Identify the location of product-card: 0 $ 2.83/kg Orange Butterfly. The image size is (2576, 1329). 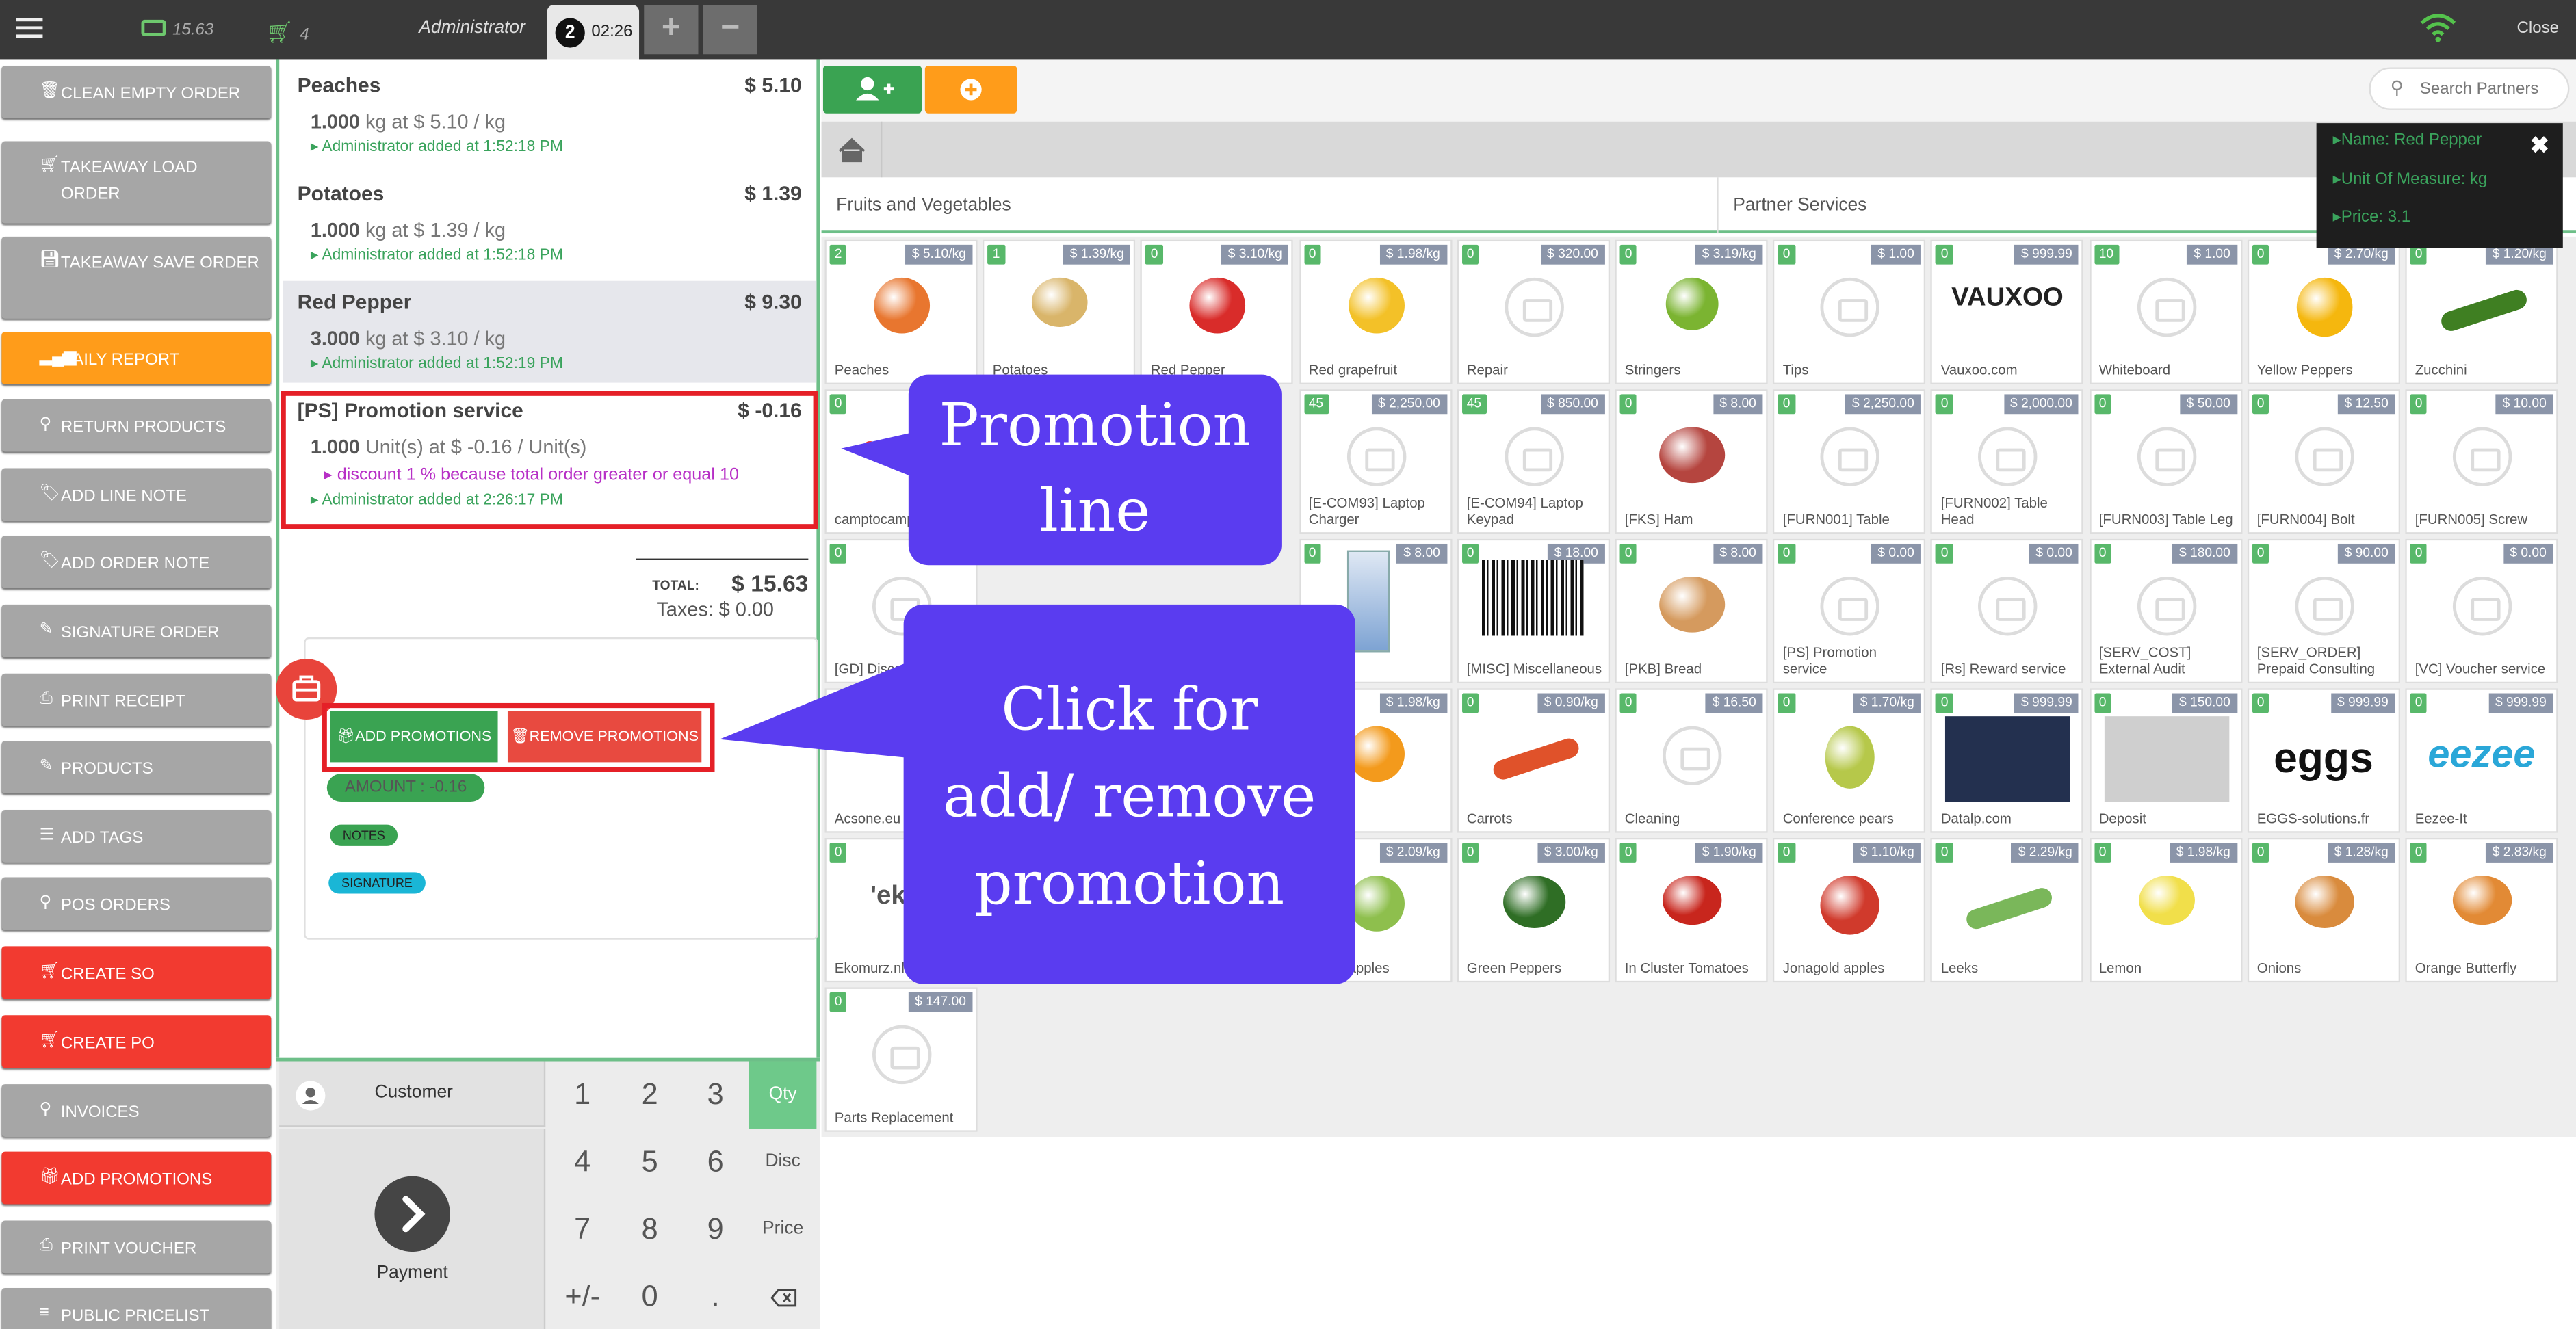
(2481, 910).